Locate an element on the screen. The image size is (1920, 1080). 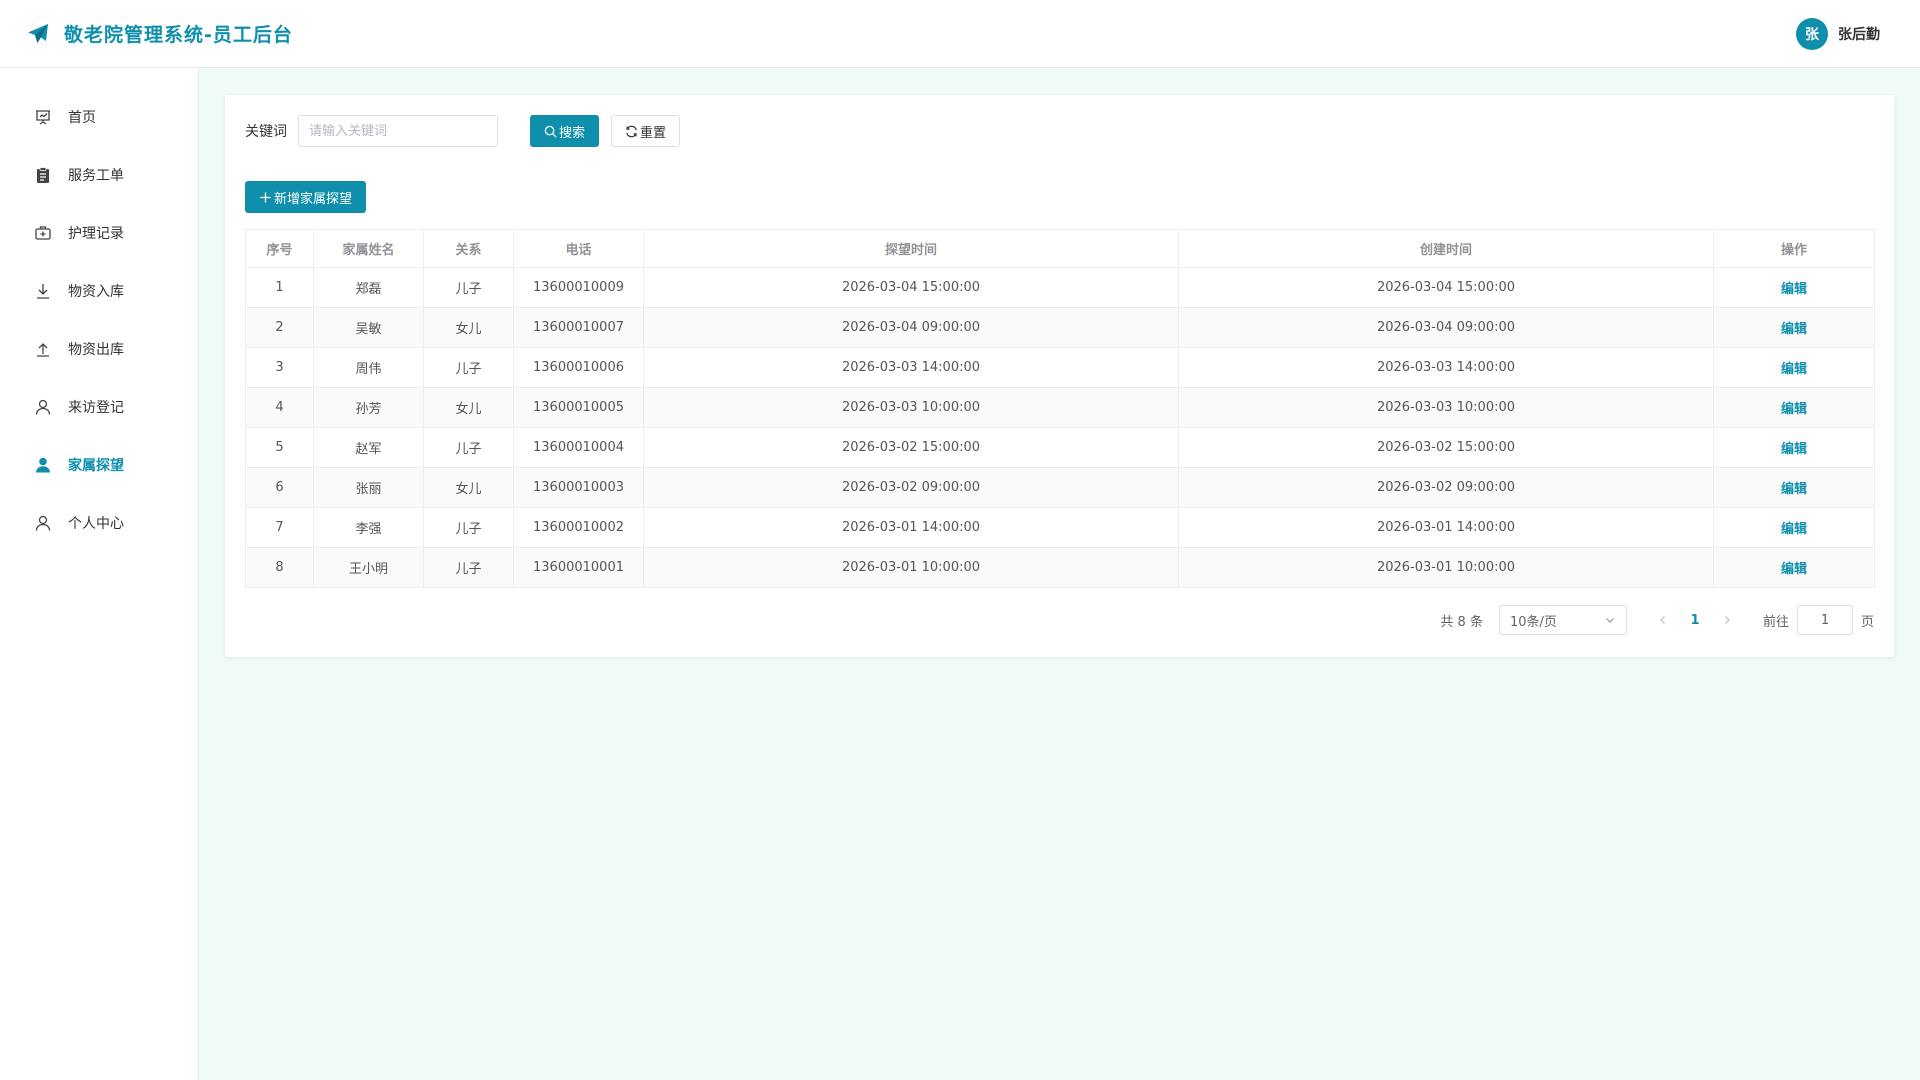
paper-plane-icon is located at coordinates (38, 33).